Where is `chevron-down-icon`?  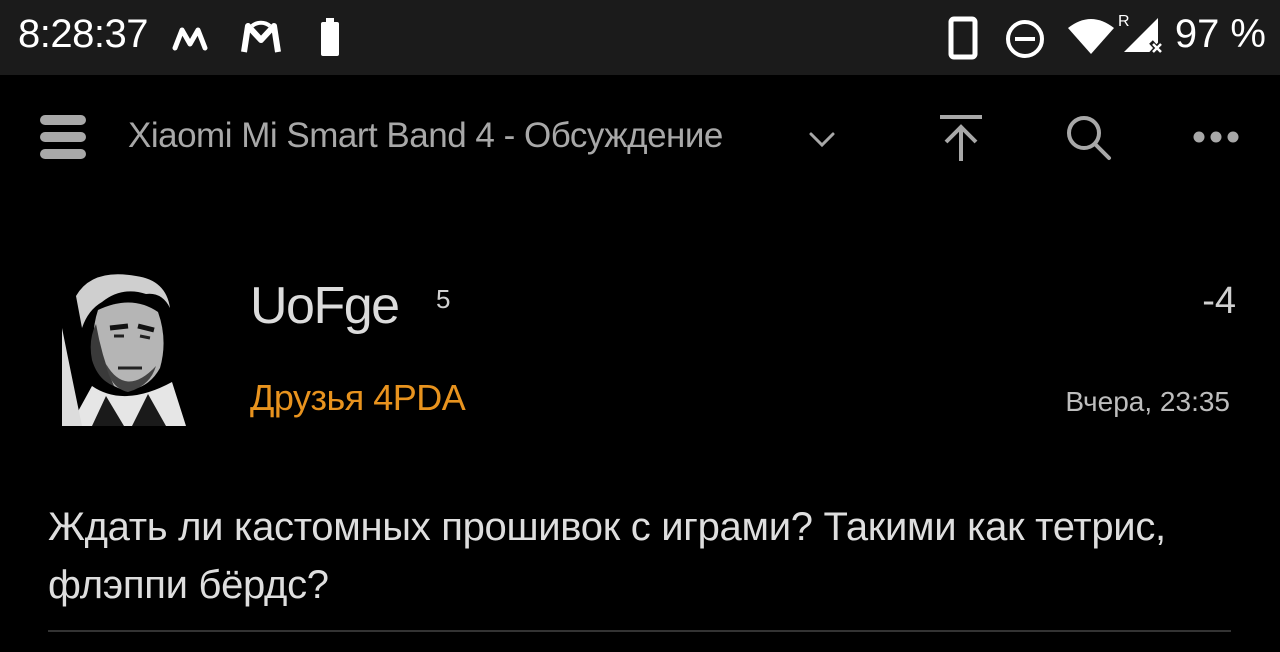 chevron-down-icon is located at coordinates (822, 142).